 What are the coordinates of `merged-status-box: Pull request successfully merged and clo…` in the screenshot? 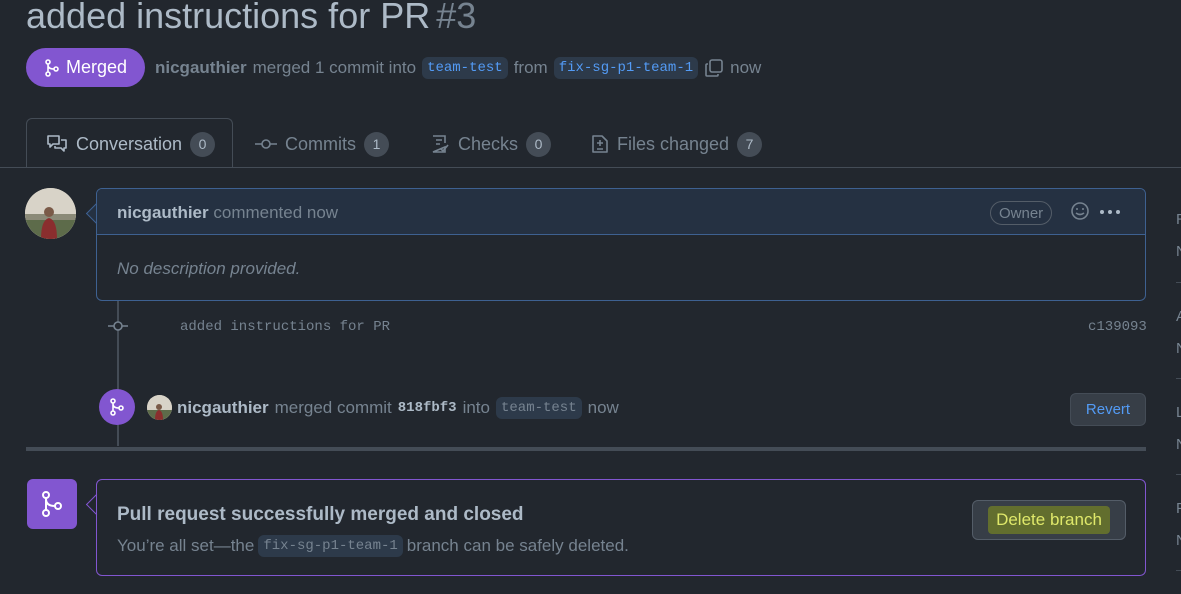 It's located at (621, 527).